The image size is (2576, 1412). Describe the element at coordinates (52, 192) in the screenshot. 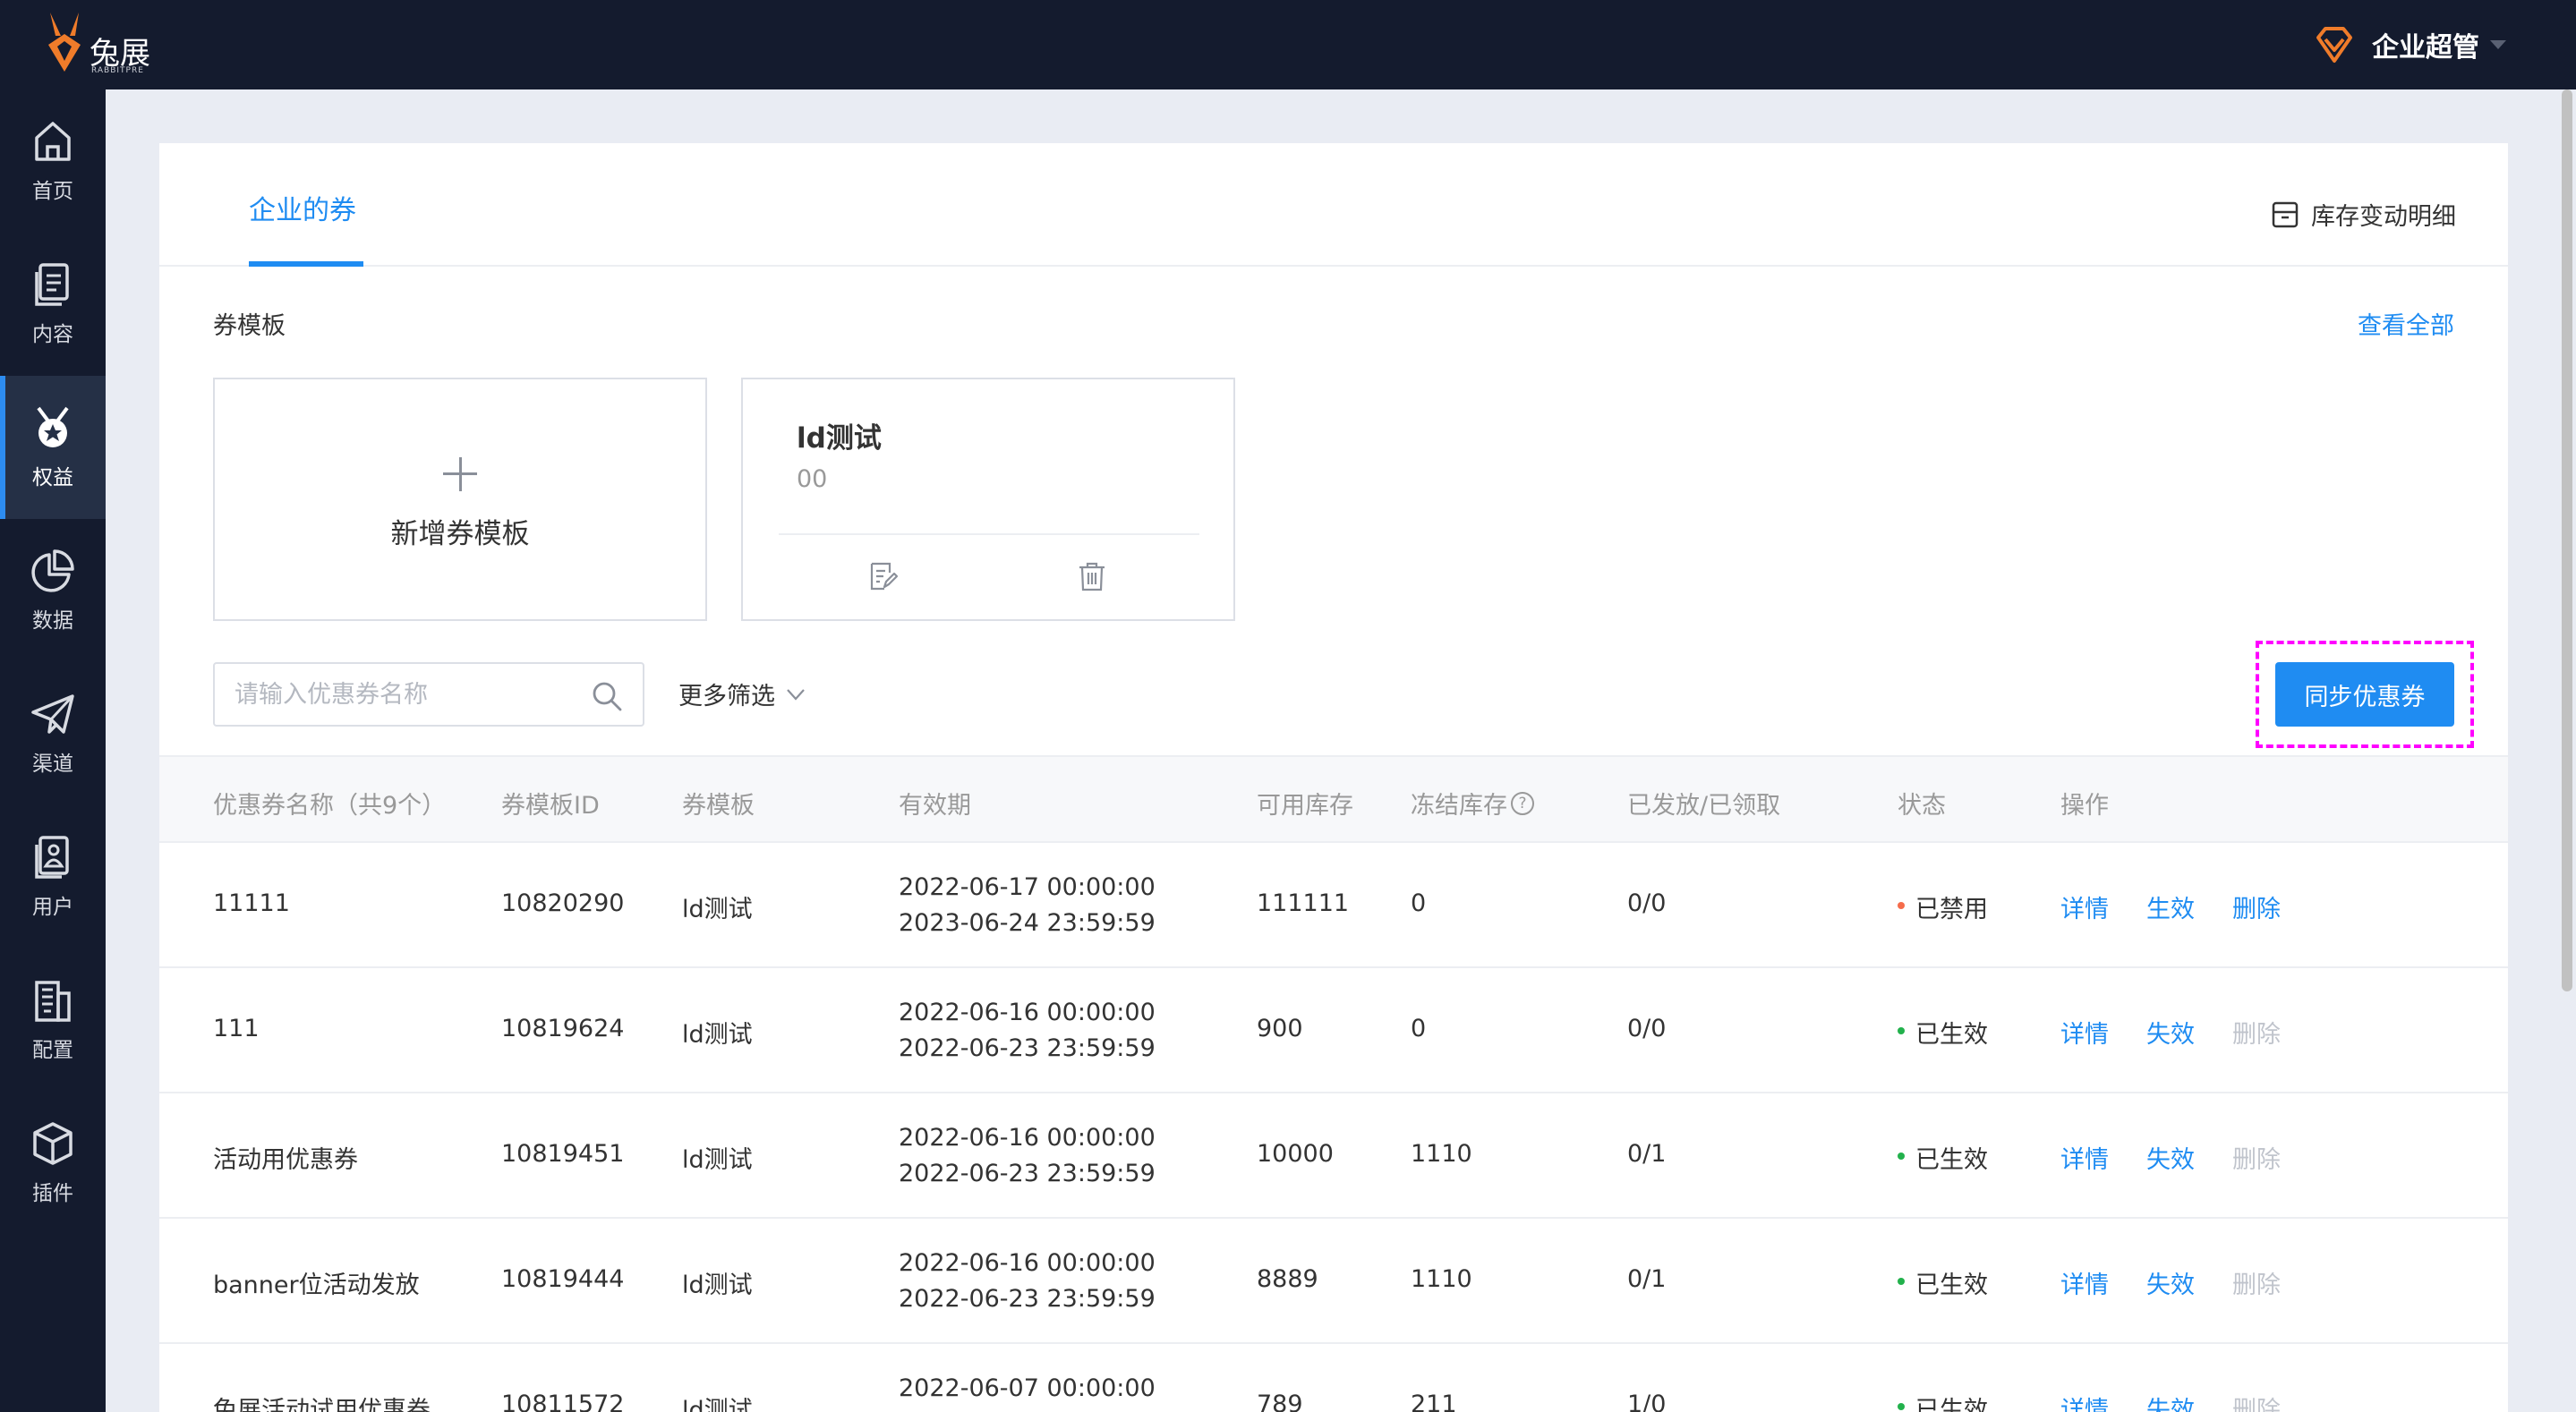

I see `sidebar-item-label: 首页` at that location.